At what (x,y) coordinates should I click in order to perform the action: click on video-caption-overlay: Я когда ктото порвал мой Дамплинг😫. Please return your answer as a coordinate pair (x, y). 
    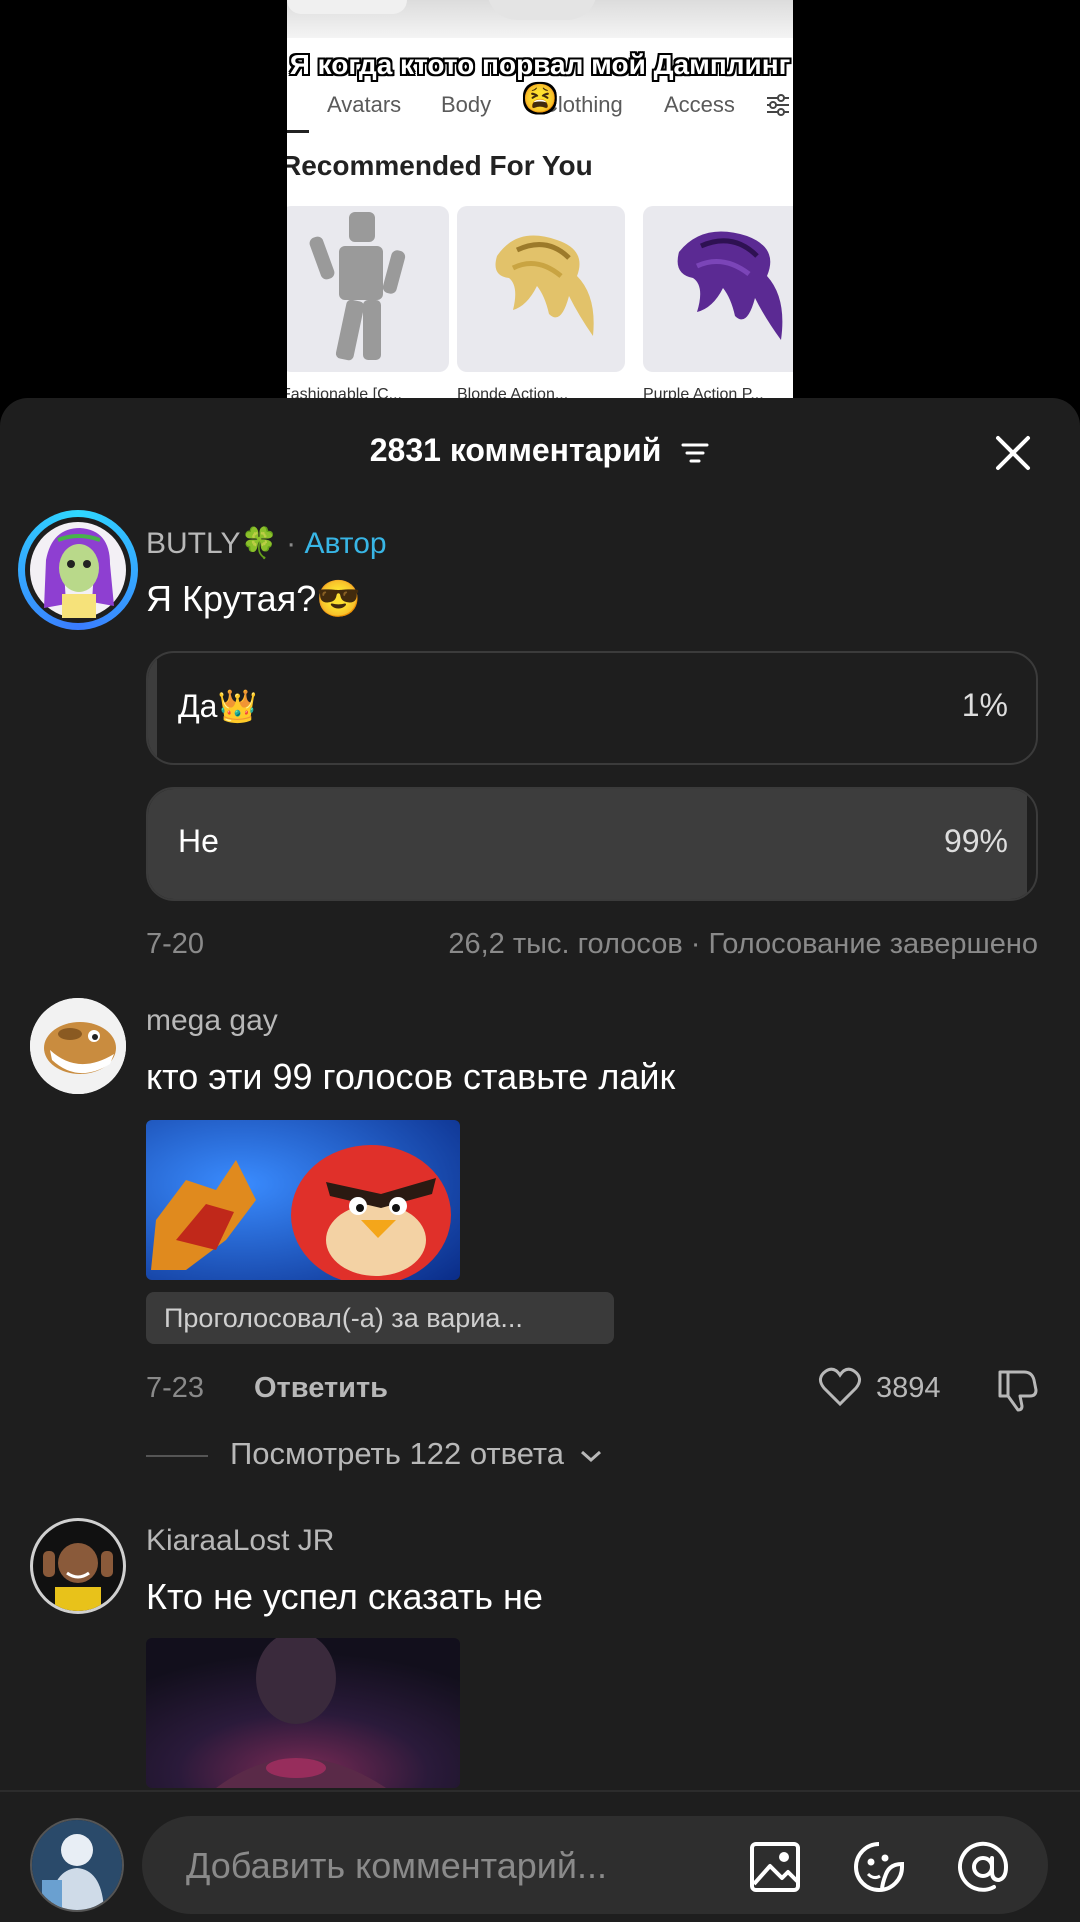
    Looking at the image, I should click on (540, 81).